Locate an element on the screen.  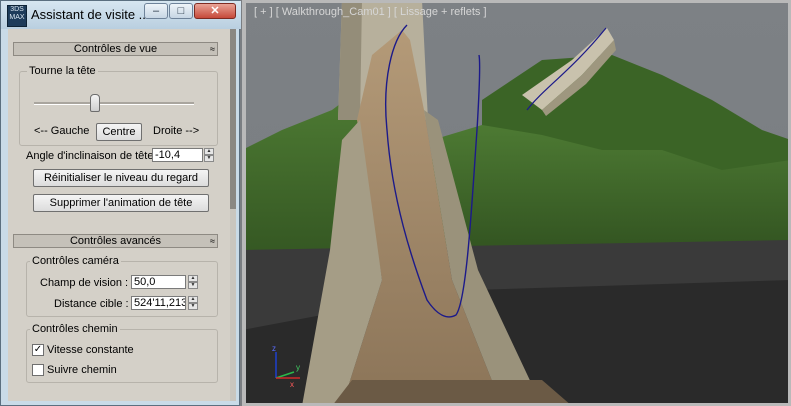
checkmark-icon: ✓ is located at coordinates (38, 349).